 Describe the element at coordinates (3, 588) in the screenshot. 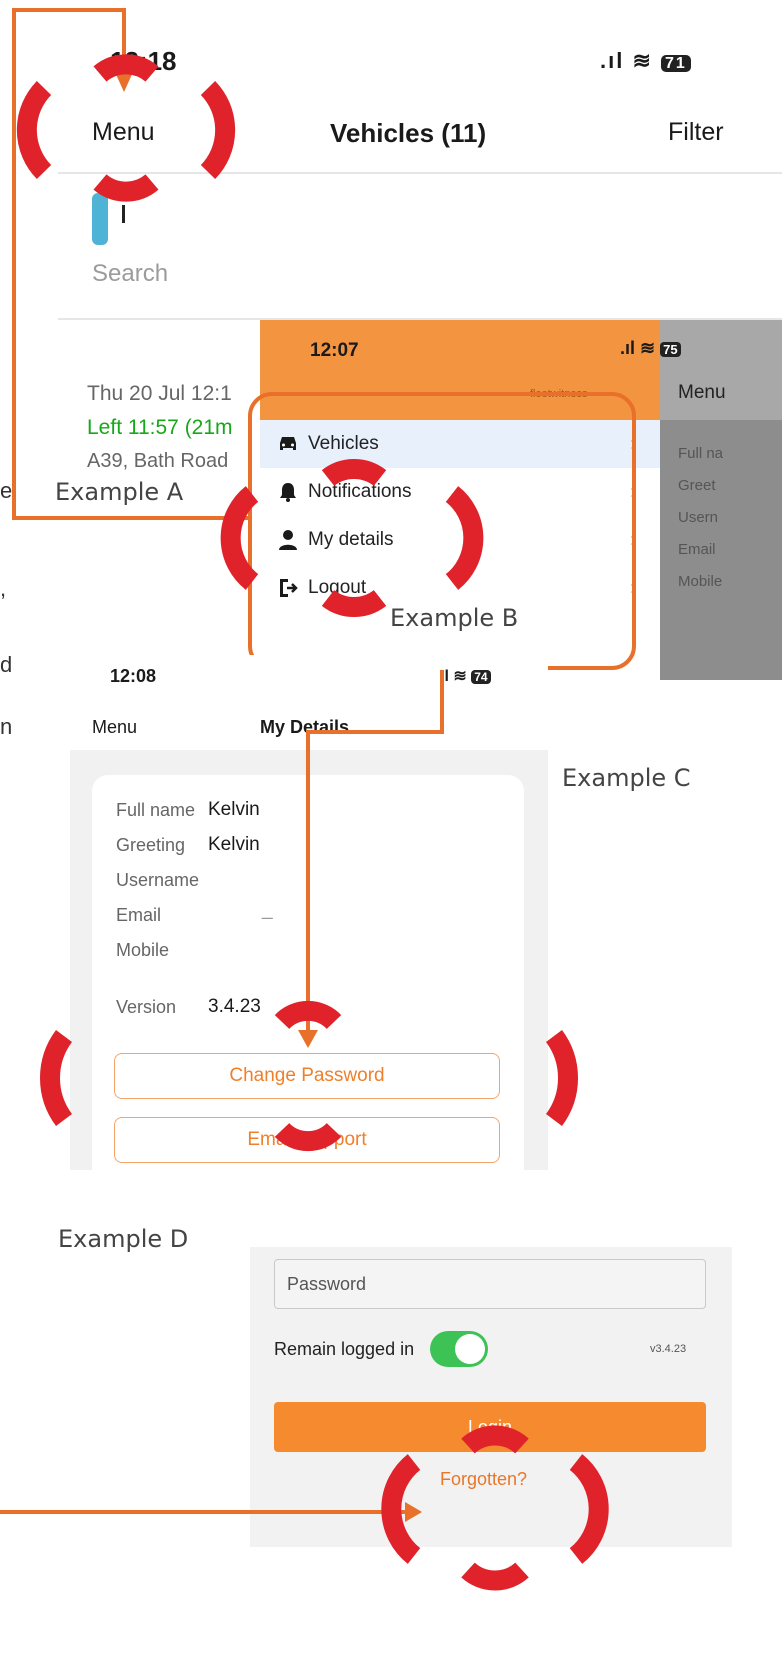

I see `clipped-text: ,` at that location.